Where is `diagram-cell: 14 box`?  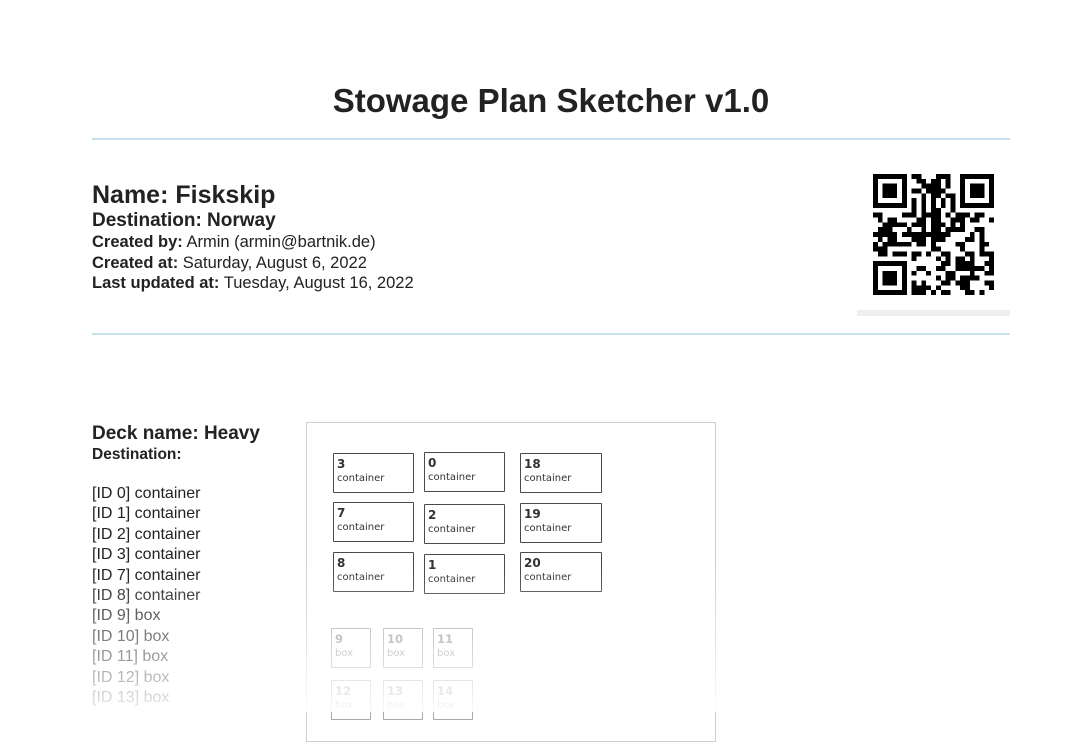 diagram-cell: 14 box is located at coordinates (453, 700).